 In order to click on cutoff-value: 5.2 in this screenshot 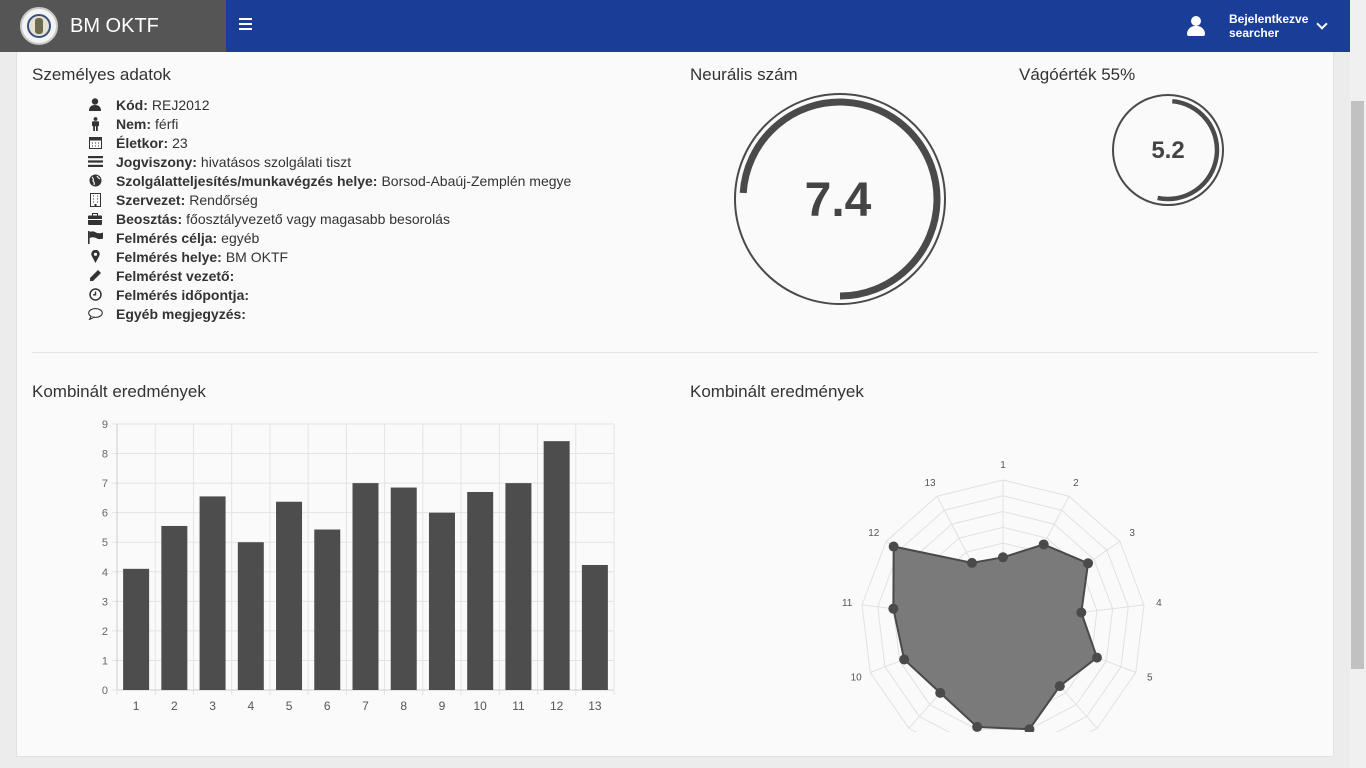, I will do `click(1167, 150)`.